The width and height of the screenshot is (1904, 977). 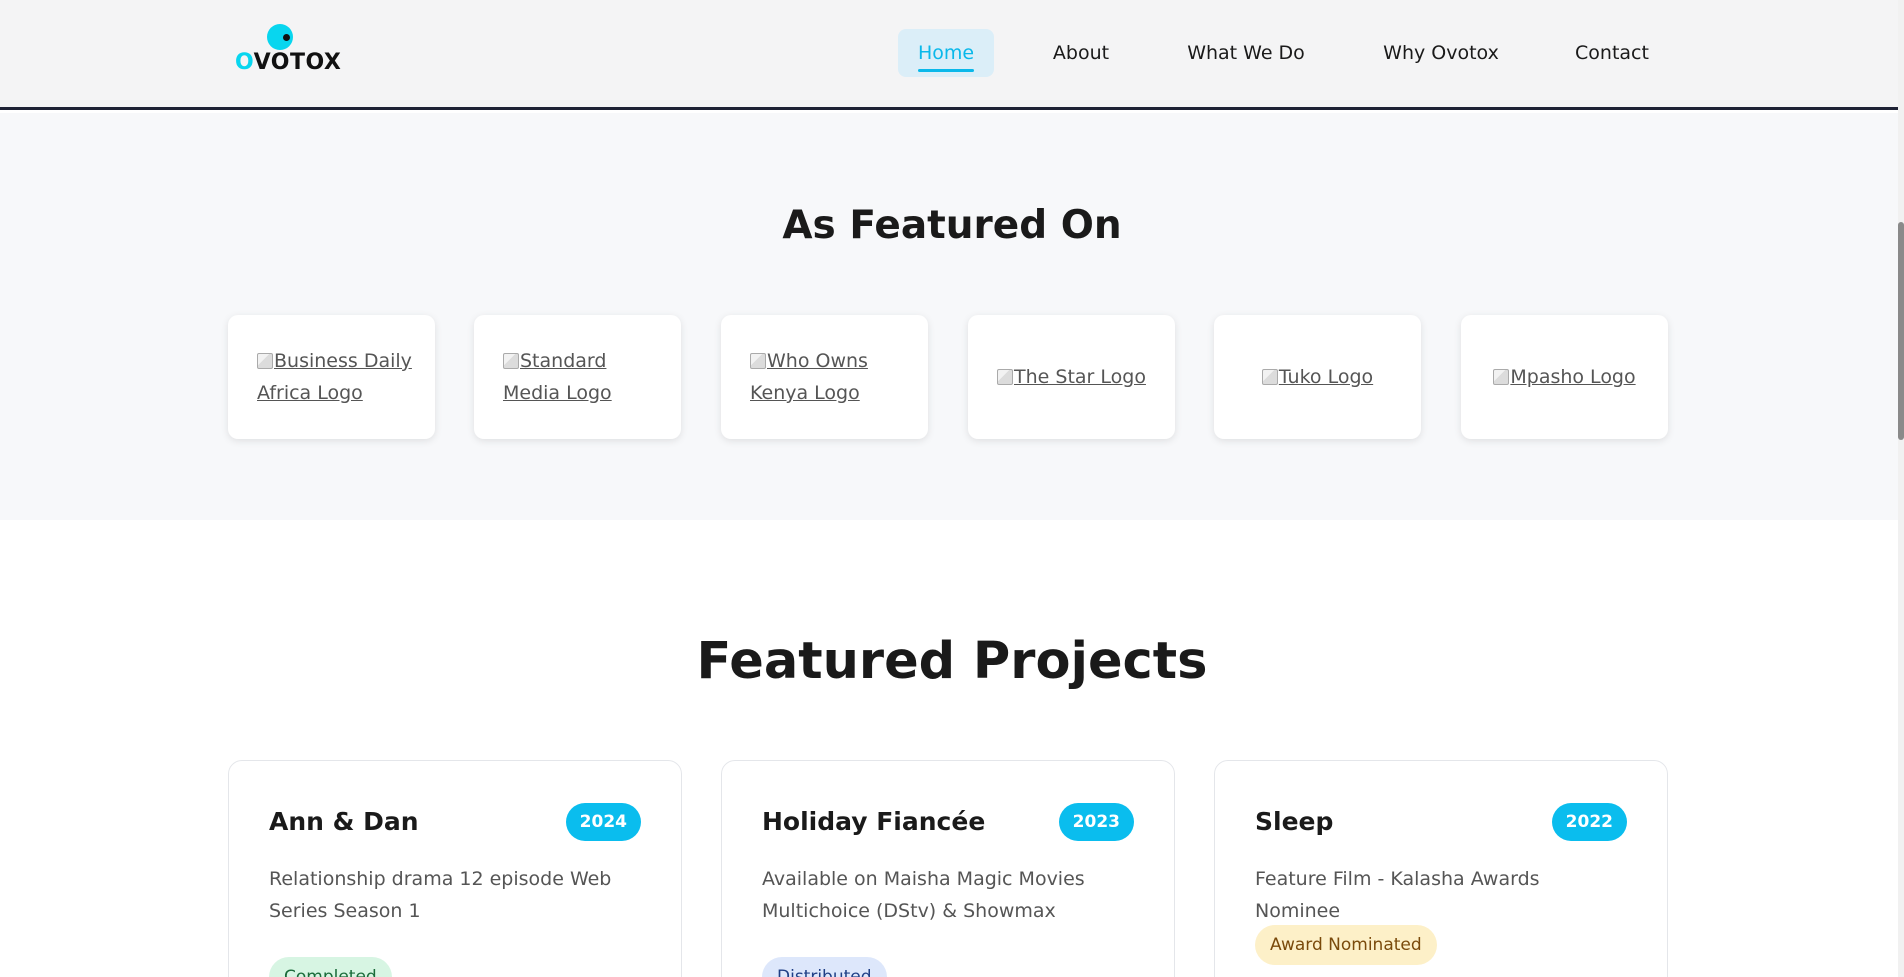 I want to click on media-logo-card: Business Daily Africa Logo, so click(x=331, y=377).